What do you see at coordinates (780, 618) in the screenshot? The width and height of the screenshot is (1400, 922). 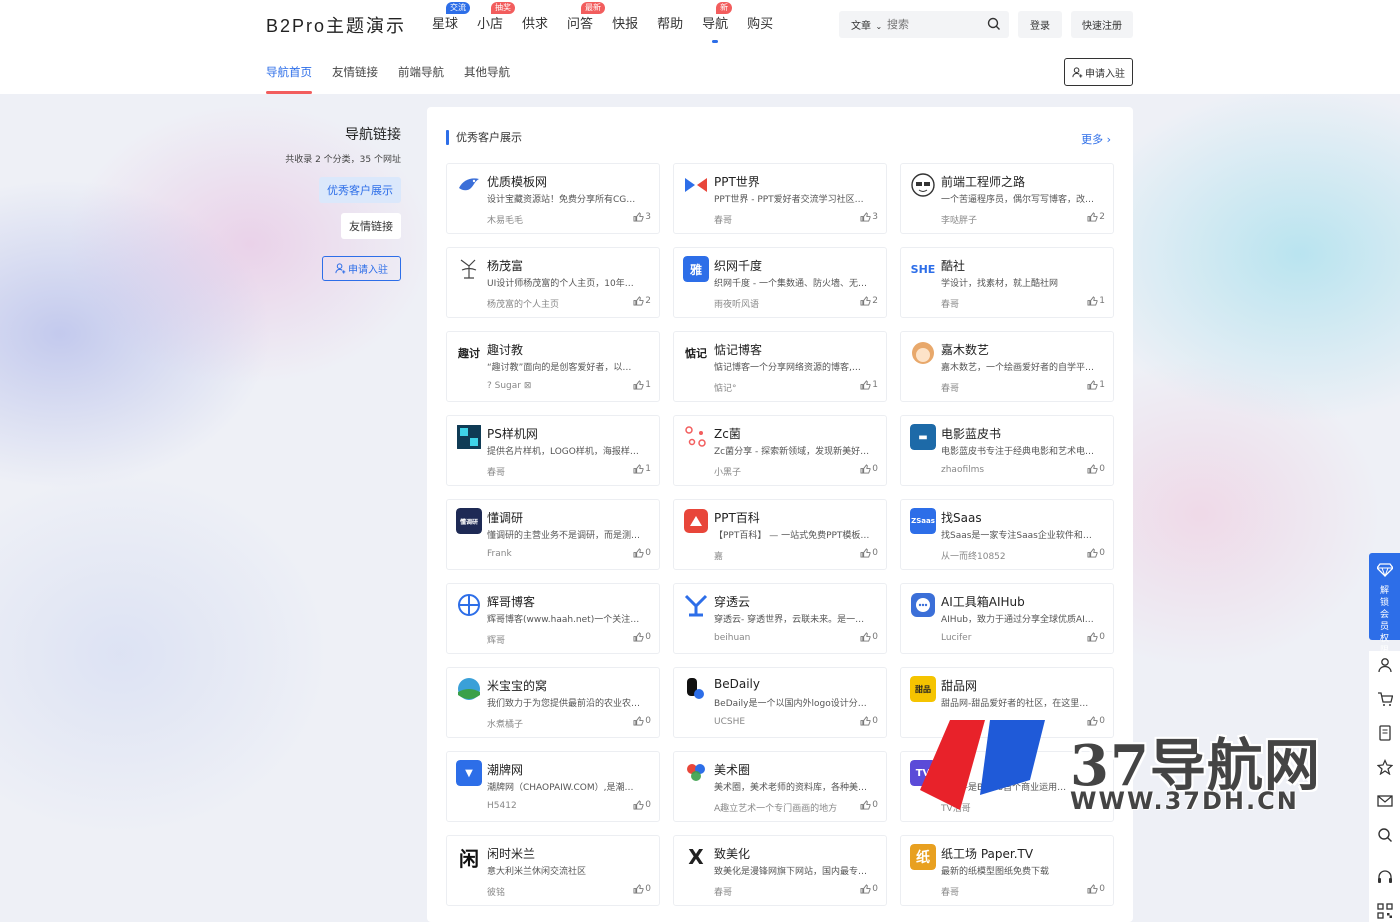 I see `site-card: 穿透云 穿透云- 穿透世界，云联未来。是一… beihuan 0` at bounding box center [780, 618].